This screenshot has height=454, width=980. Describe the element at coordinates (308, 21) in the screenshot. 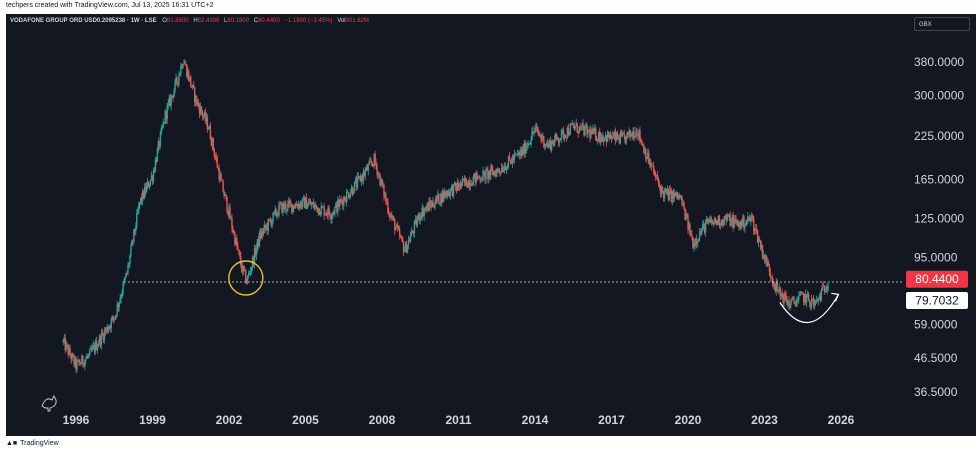

I see `change-value: −1.1800 (−1.45%)` at that location.